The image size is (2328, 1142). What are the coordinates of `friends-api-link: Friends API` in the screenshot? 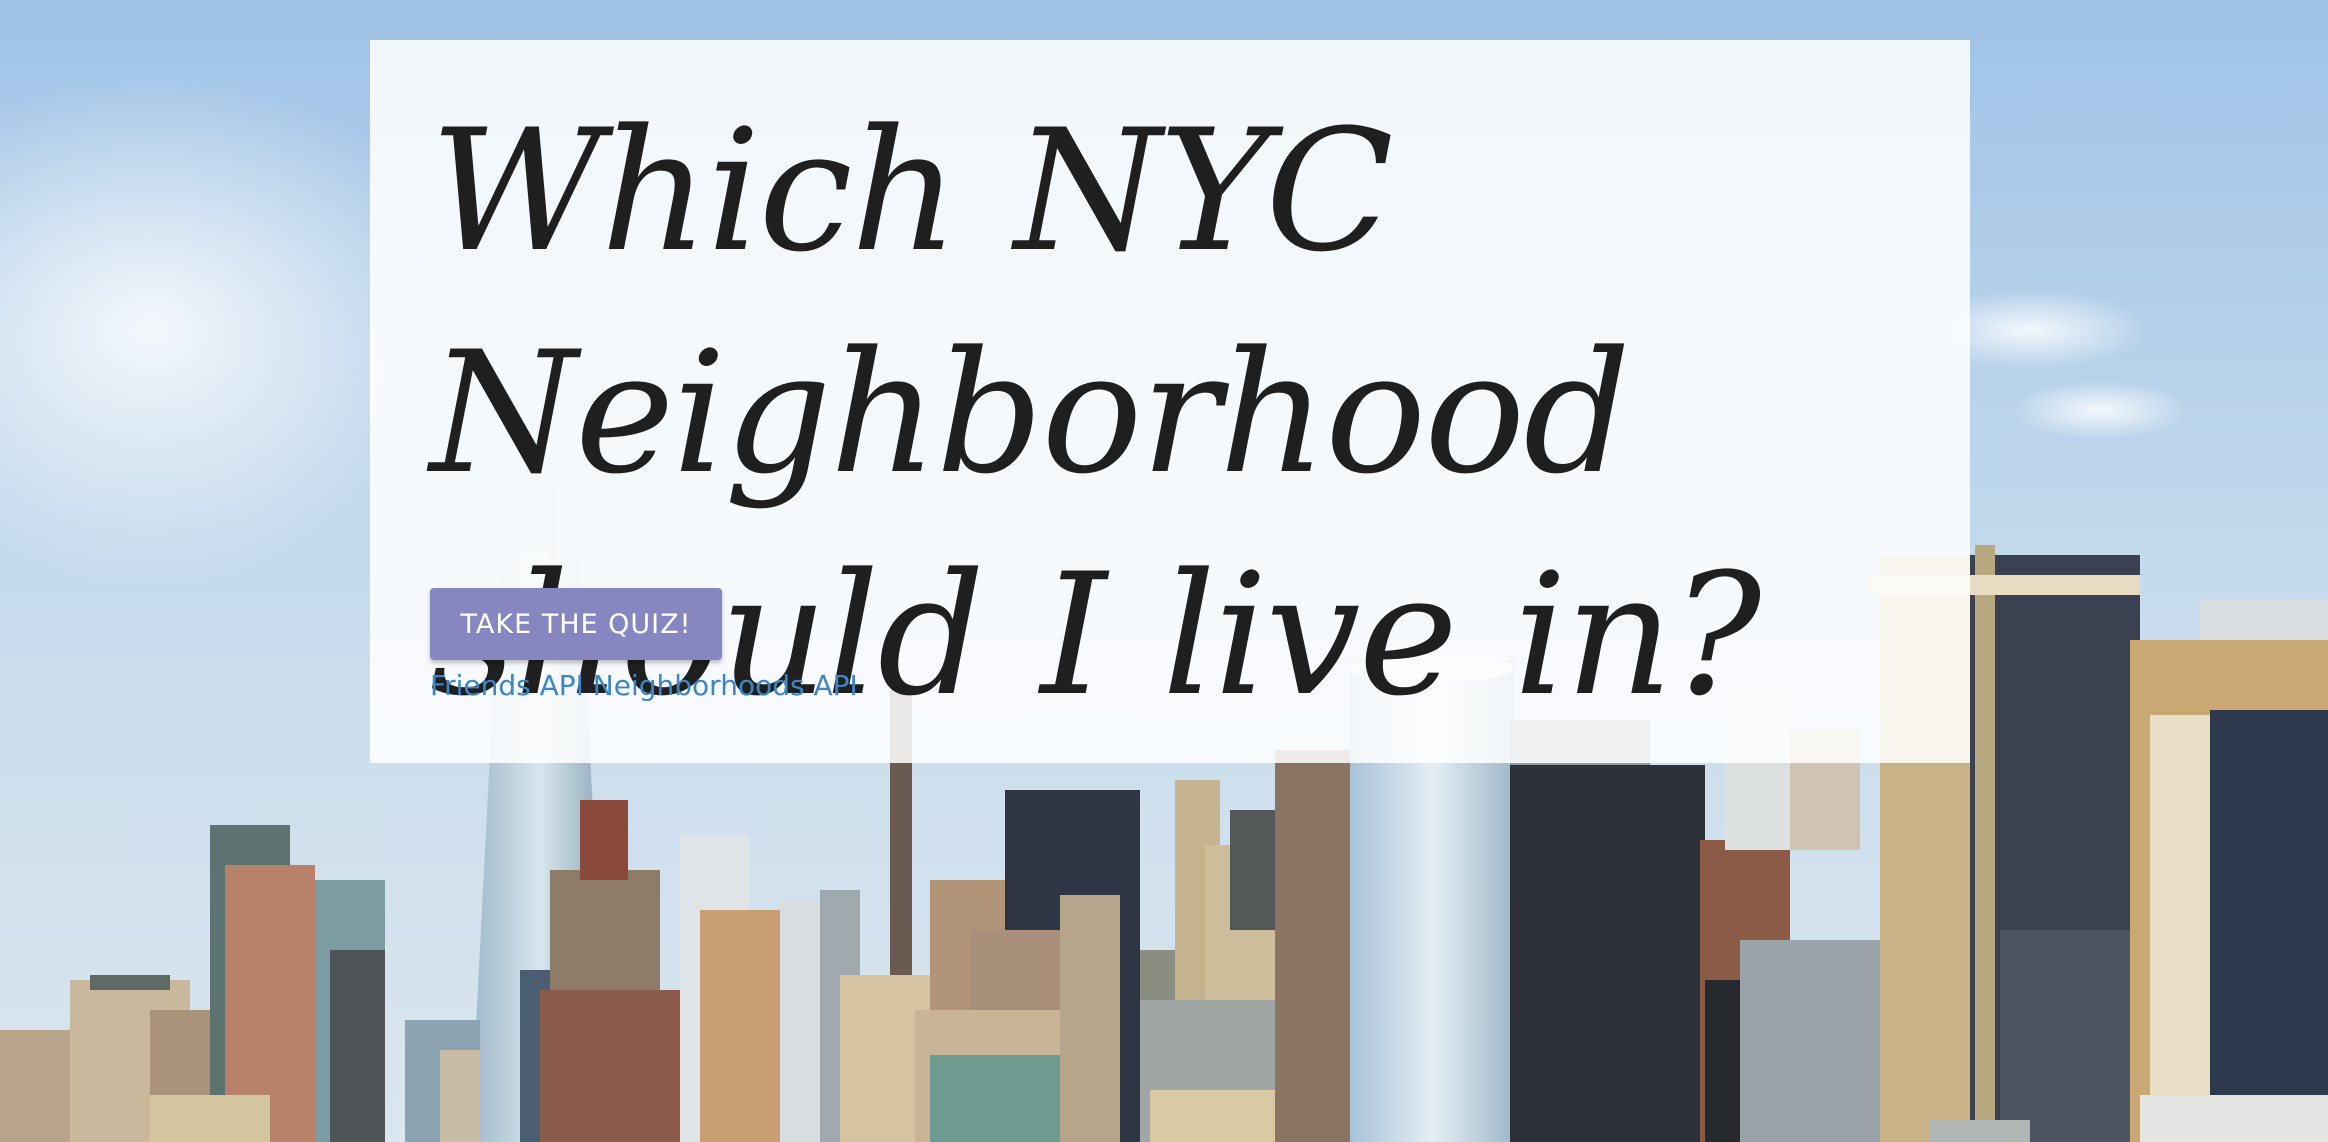 It's located at (507, 685).